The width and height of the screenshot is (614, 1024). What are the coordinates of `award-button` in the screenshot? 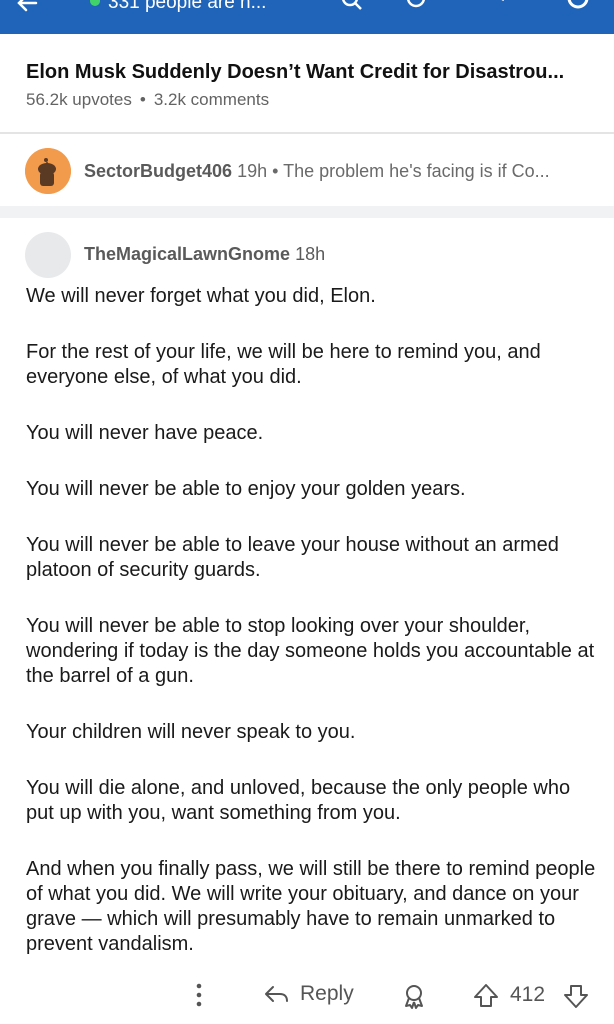 It's located at (414, 996).